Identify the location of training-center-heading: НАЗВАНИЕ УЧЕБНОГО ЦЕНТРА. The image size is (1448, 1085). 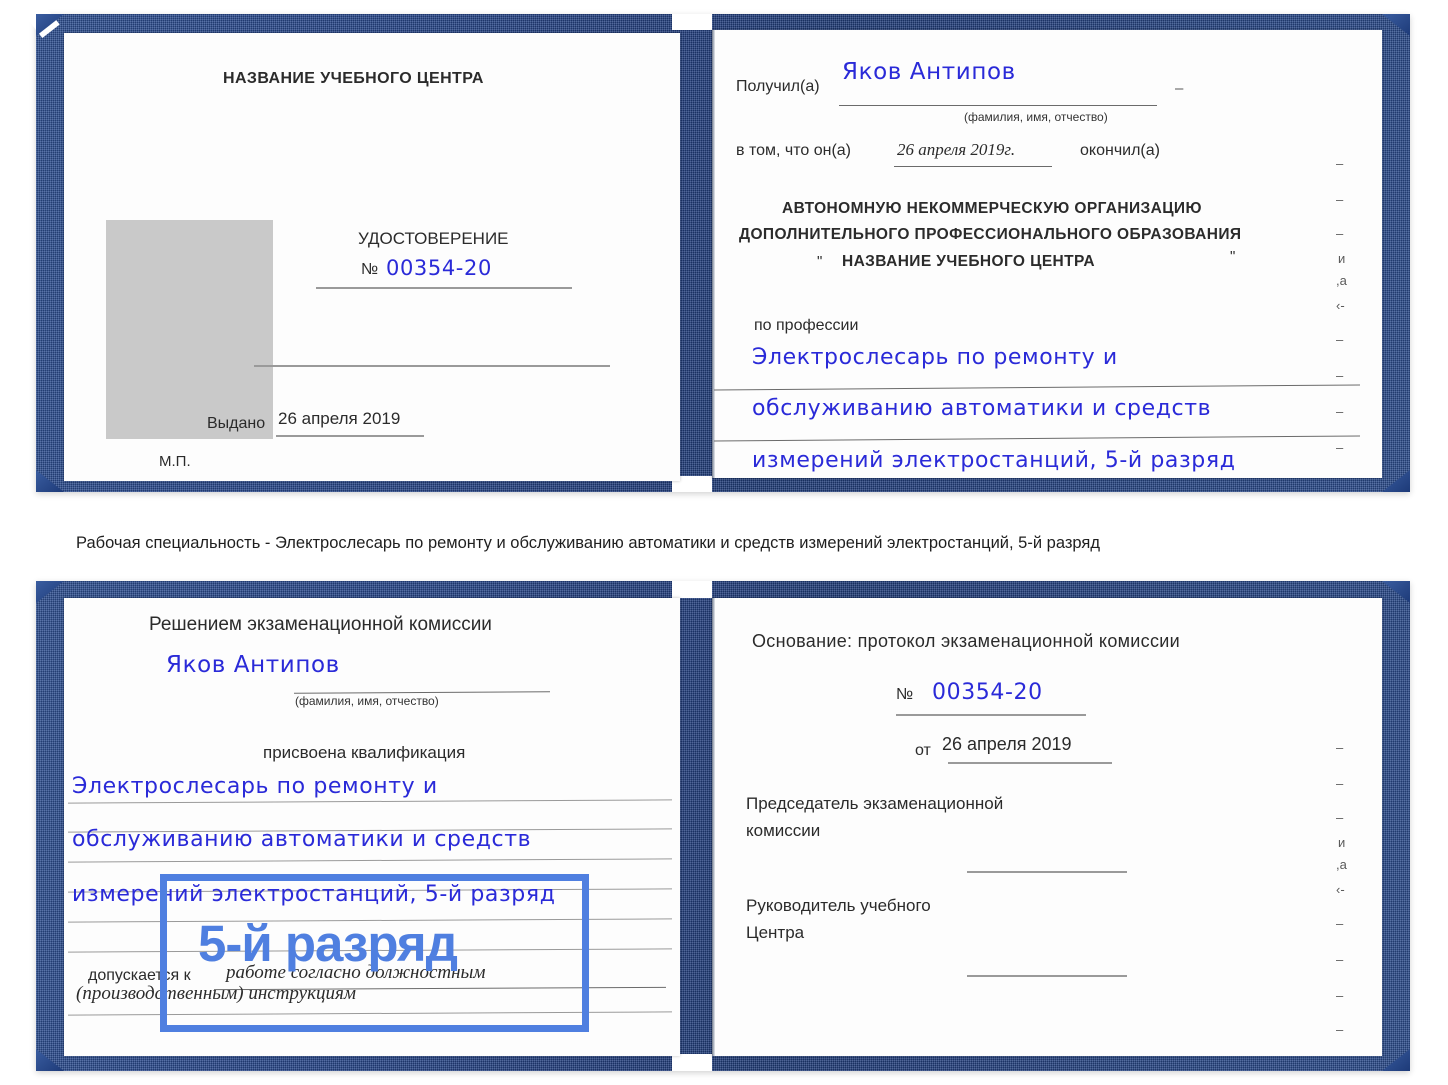
(353, 78).